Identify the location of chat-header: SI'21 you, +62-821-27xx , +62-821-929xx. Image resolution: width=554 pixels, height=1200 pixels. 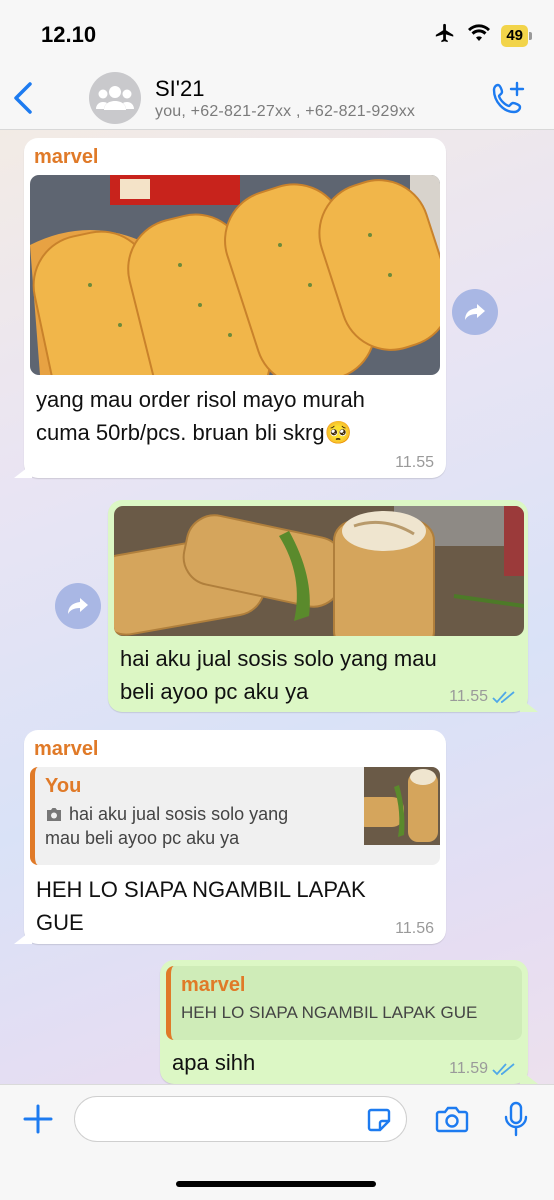
(277, 98).